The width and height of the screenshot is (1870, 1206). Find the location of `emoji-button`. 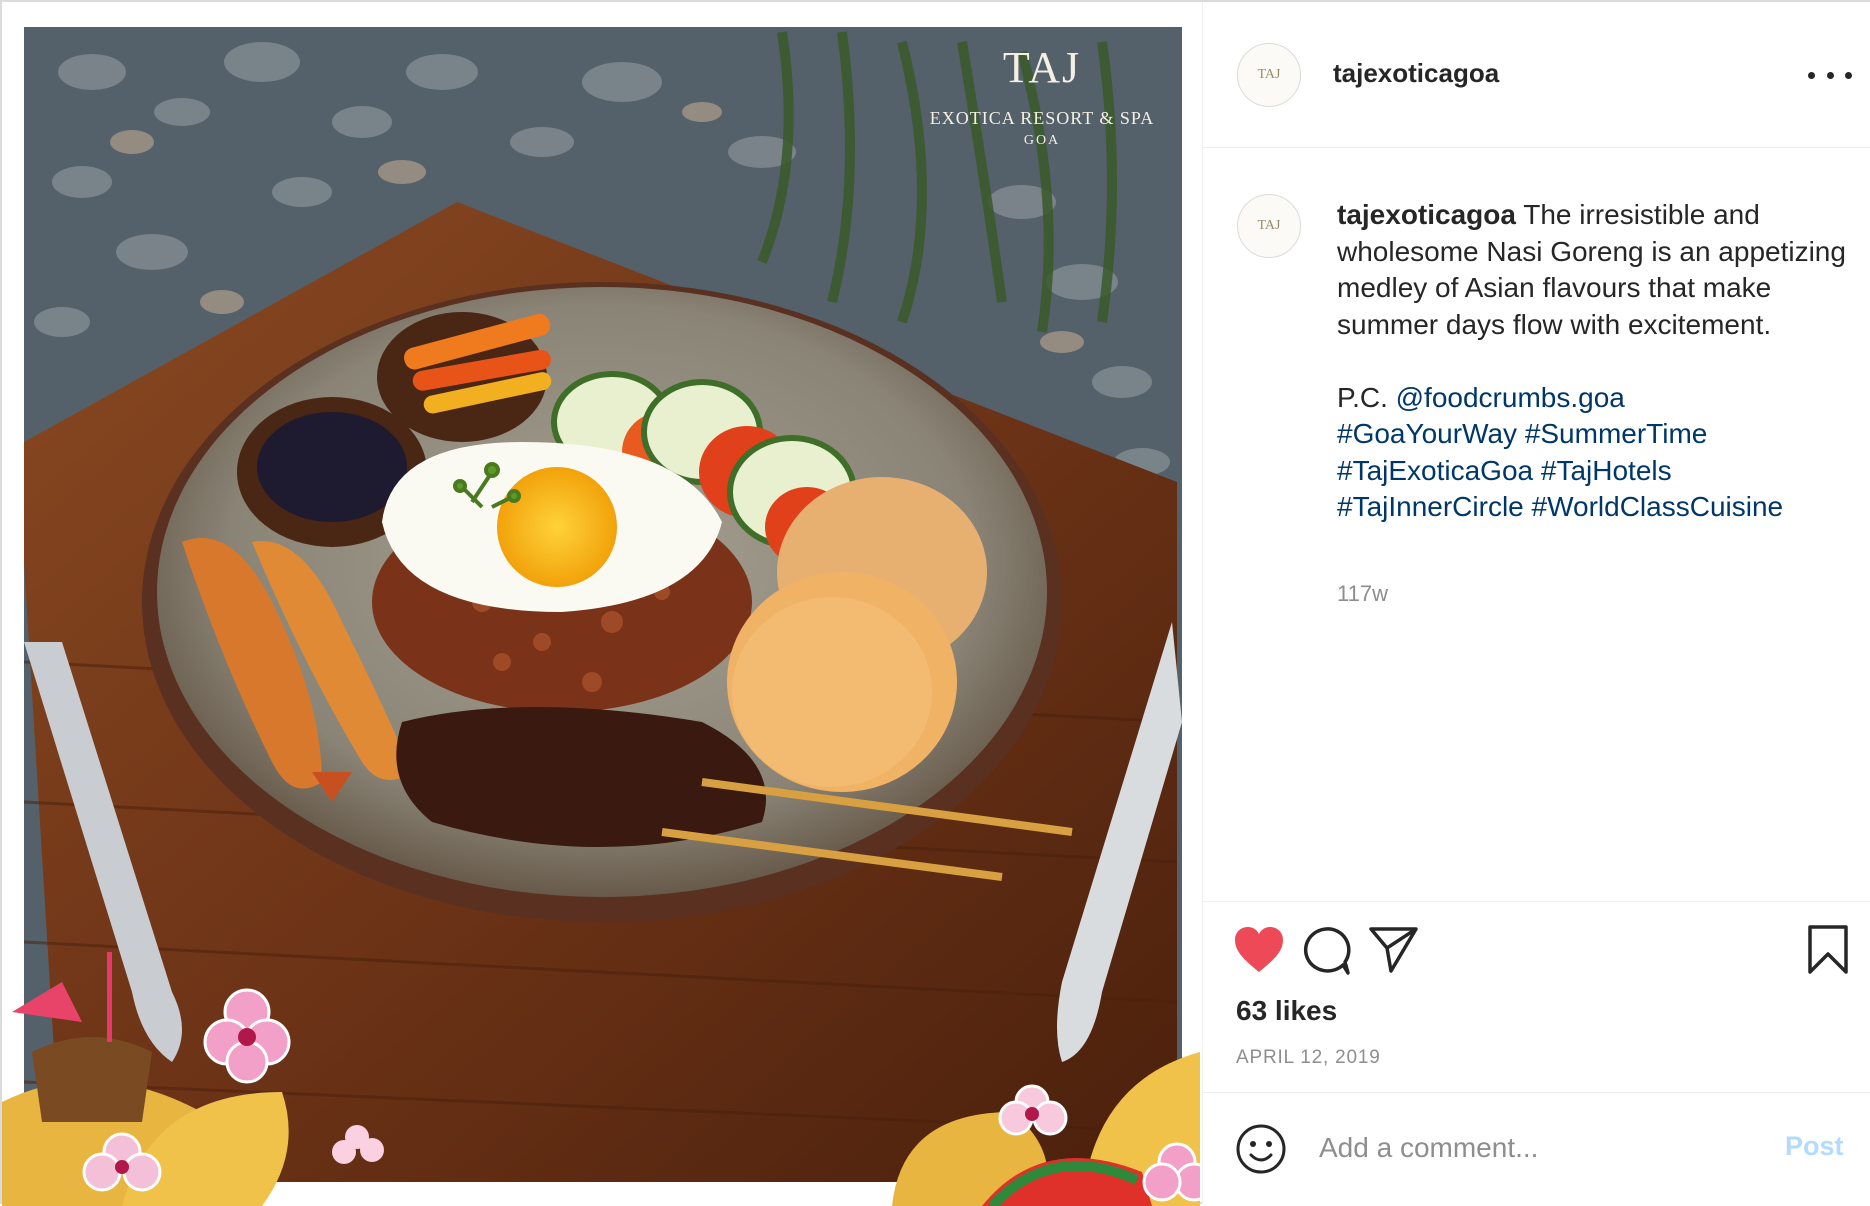

emoji-button is located at coordinates (1261, 1151).